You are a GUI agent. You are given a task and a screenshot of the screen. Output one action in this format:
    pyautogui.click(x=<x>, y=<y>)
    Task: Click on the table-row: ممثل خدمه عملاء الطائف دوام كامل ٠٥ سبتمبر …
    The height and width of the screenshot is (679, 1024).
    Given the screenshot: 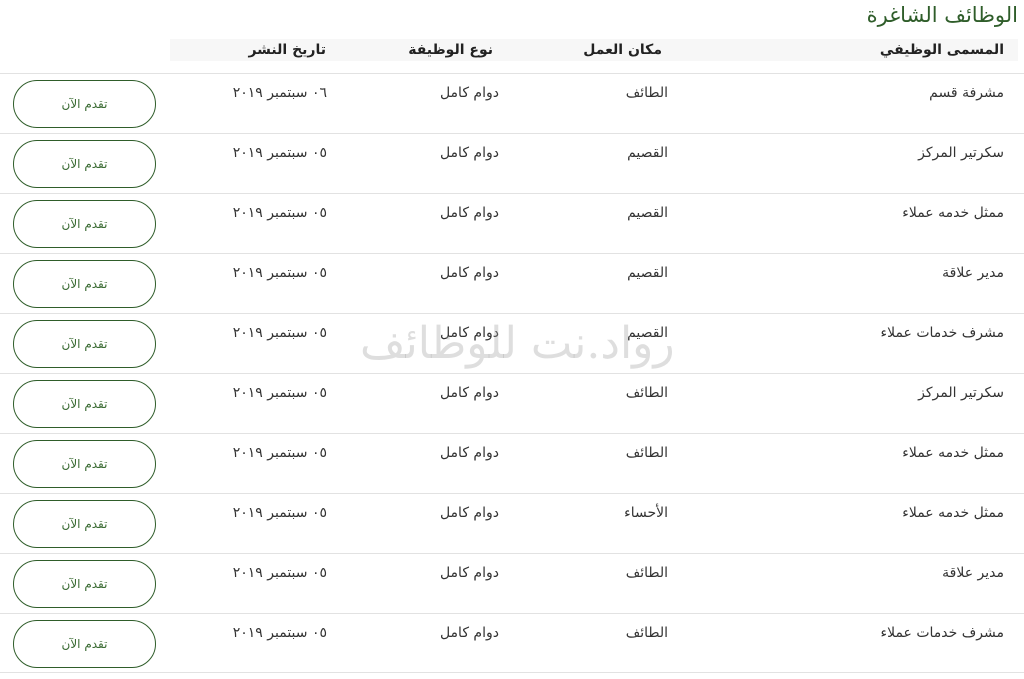 What is the action you would take?
    pyautogui.click(x=512, y=463)
    